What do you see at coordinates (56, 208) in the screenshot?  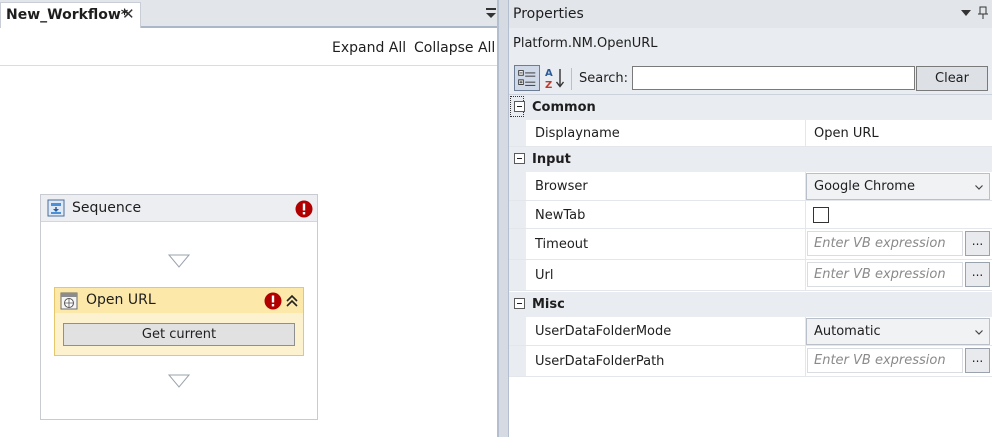 I see `sequence-icon` at bounding box center [56, 208].